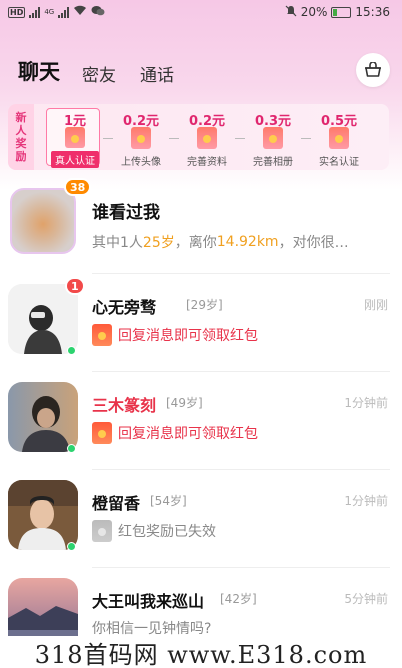  What do you see at coordinates (207, 162) in the screenshot?
I see `reward-label: 完善资料` at bounding box center [207, 162].